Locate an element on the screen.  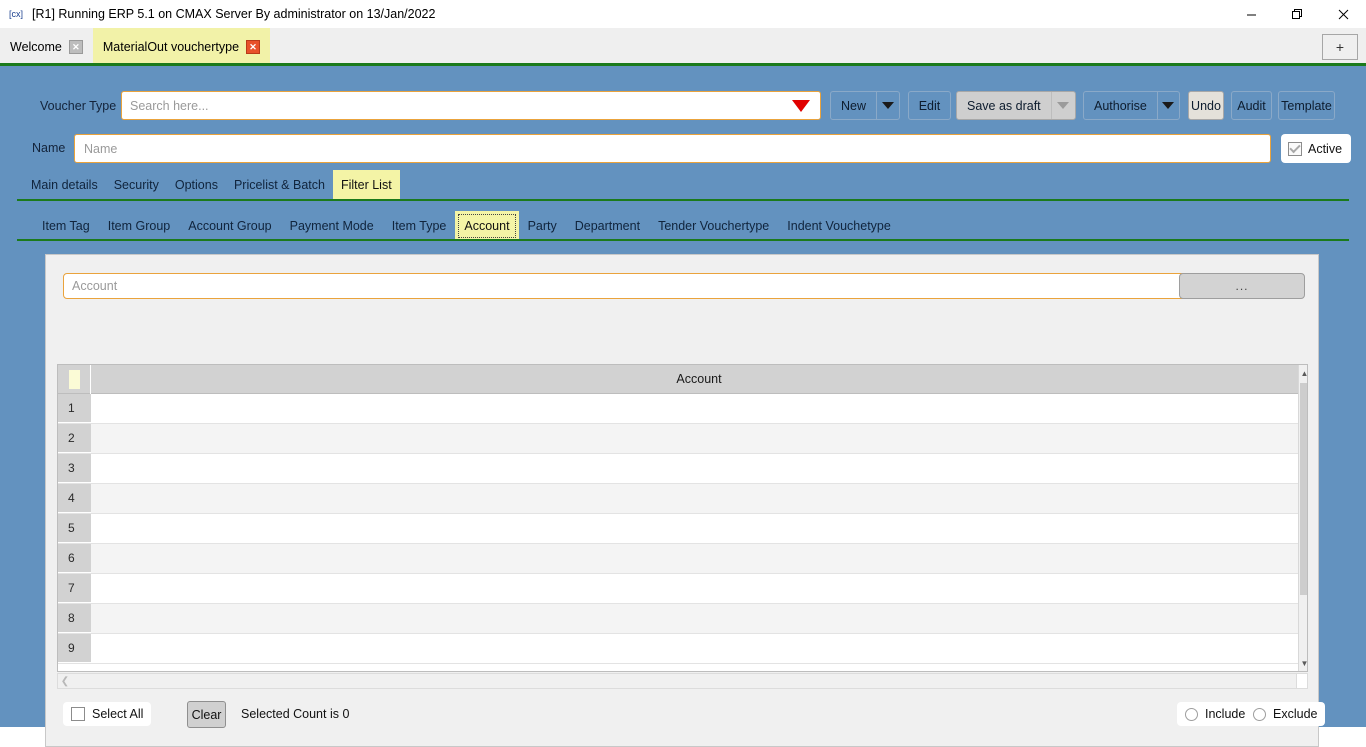
tab-item-tag-label: Item Tag is located at coordinates (66, 226).